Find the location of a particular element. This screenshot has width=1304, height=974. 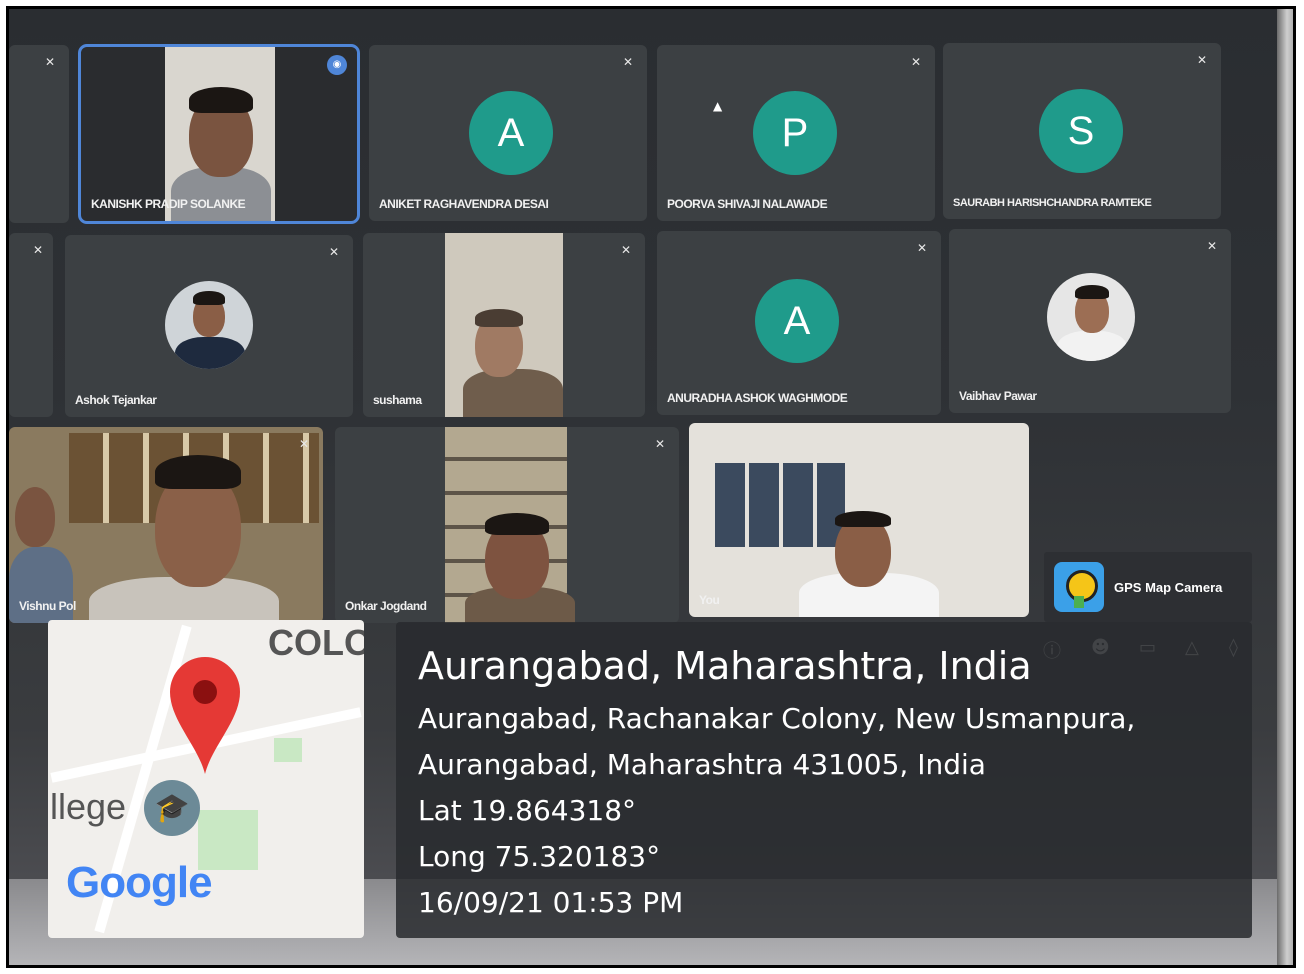

participant-tile: ✕ A ANIKET RAGHAVENDRA DESAI is located at coordinates (508, 133).